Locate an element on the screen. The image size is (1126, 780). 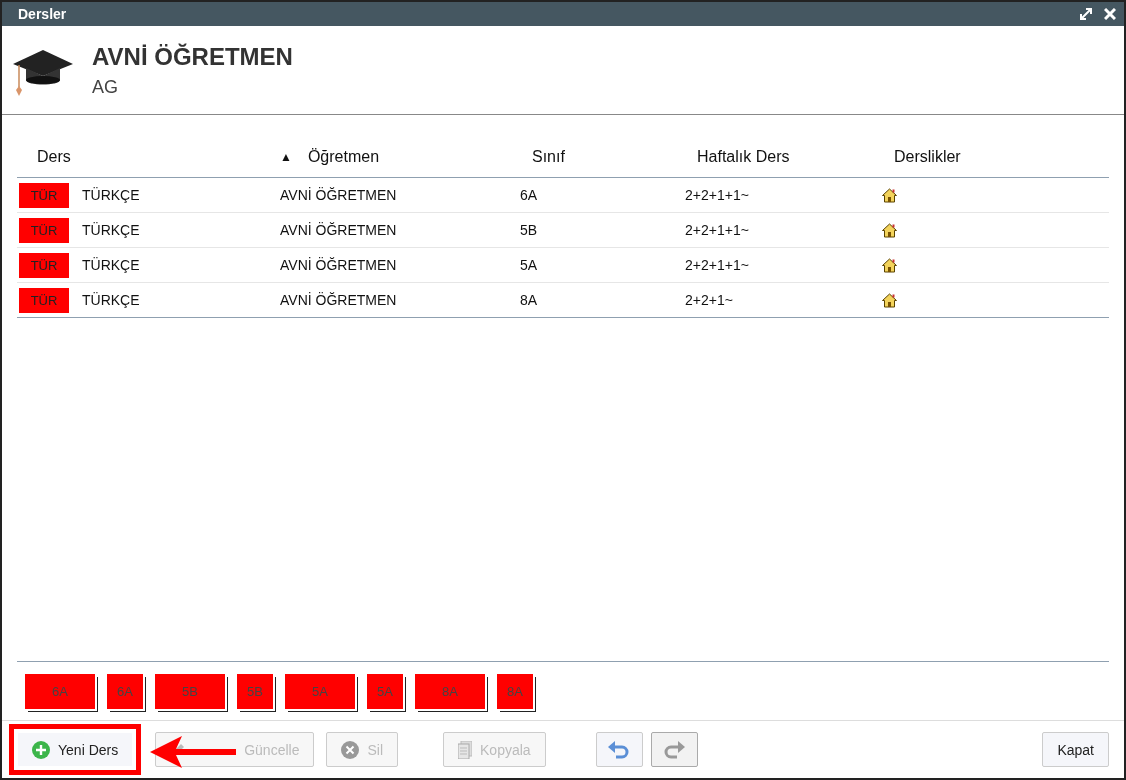
column-header: Sınıf is located at coordinates (594, 157).